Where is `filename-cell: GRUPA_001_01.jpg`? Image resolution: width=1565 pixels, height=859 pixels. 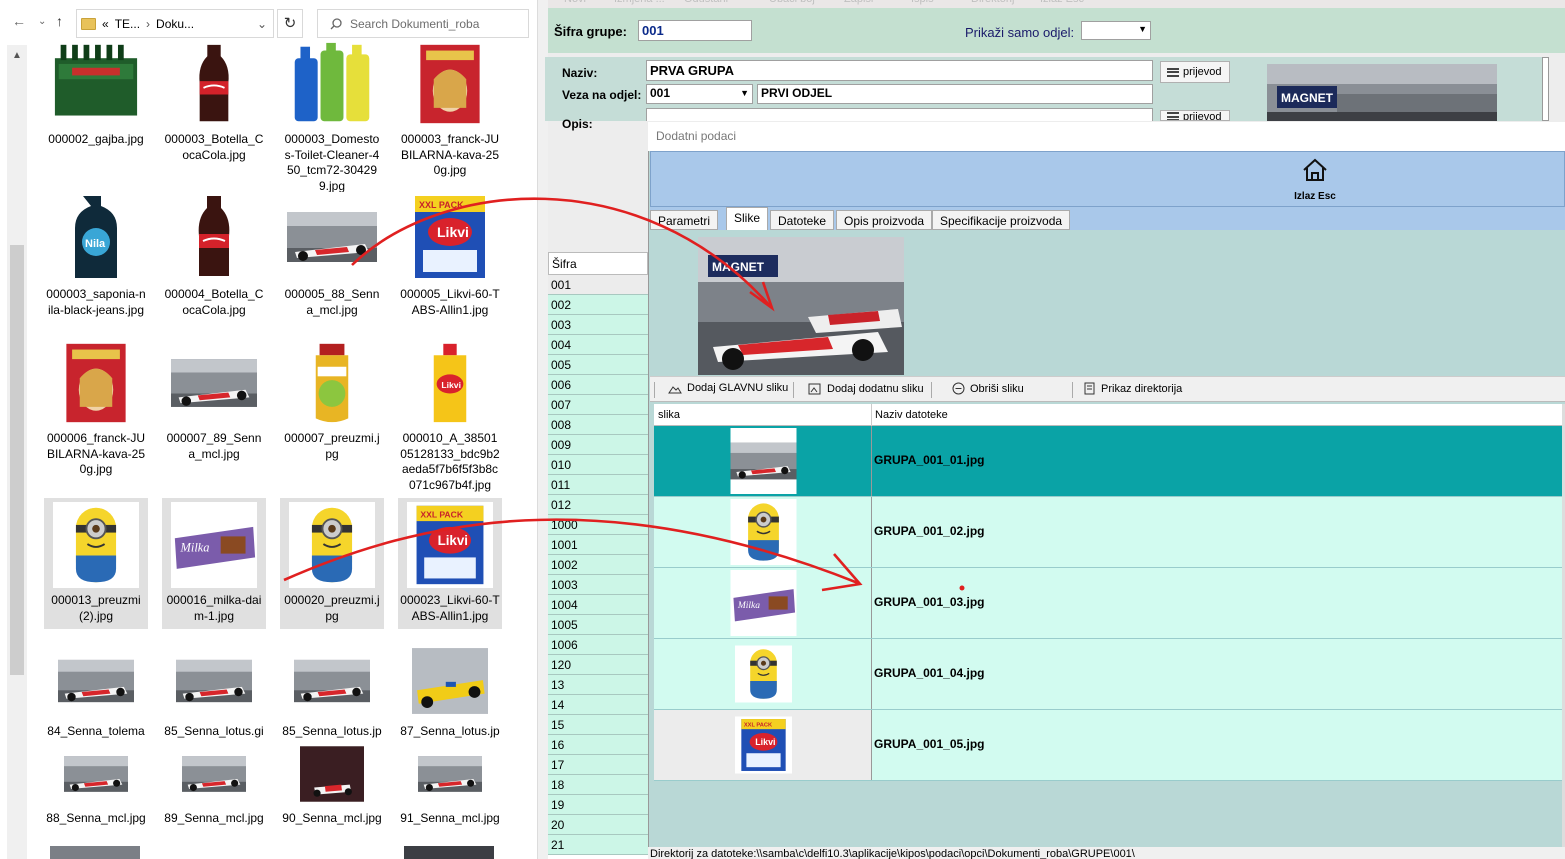
filename-cell: GRUPA_001_01.jpg is located at coordinates (929, 460).